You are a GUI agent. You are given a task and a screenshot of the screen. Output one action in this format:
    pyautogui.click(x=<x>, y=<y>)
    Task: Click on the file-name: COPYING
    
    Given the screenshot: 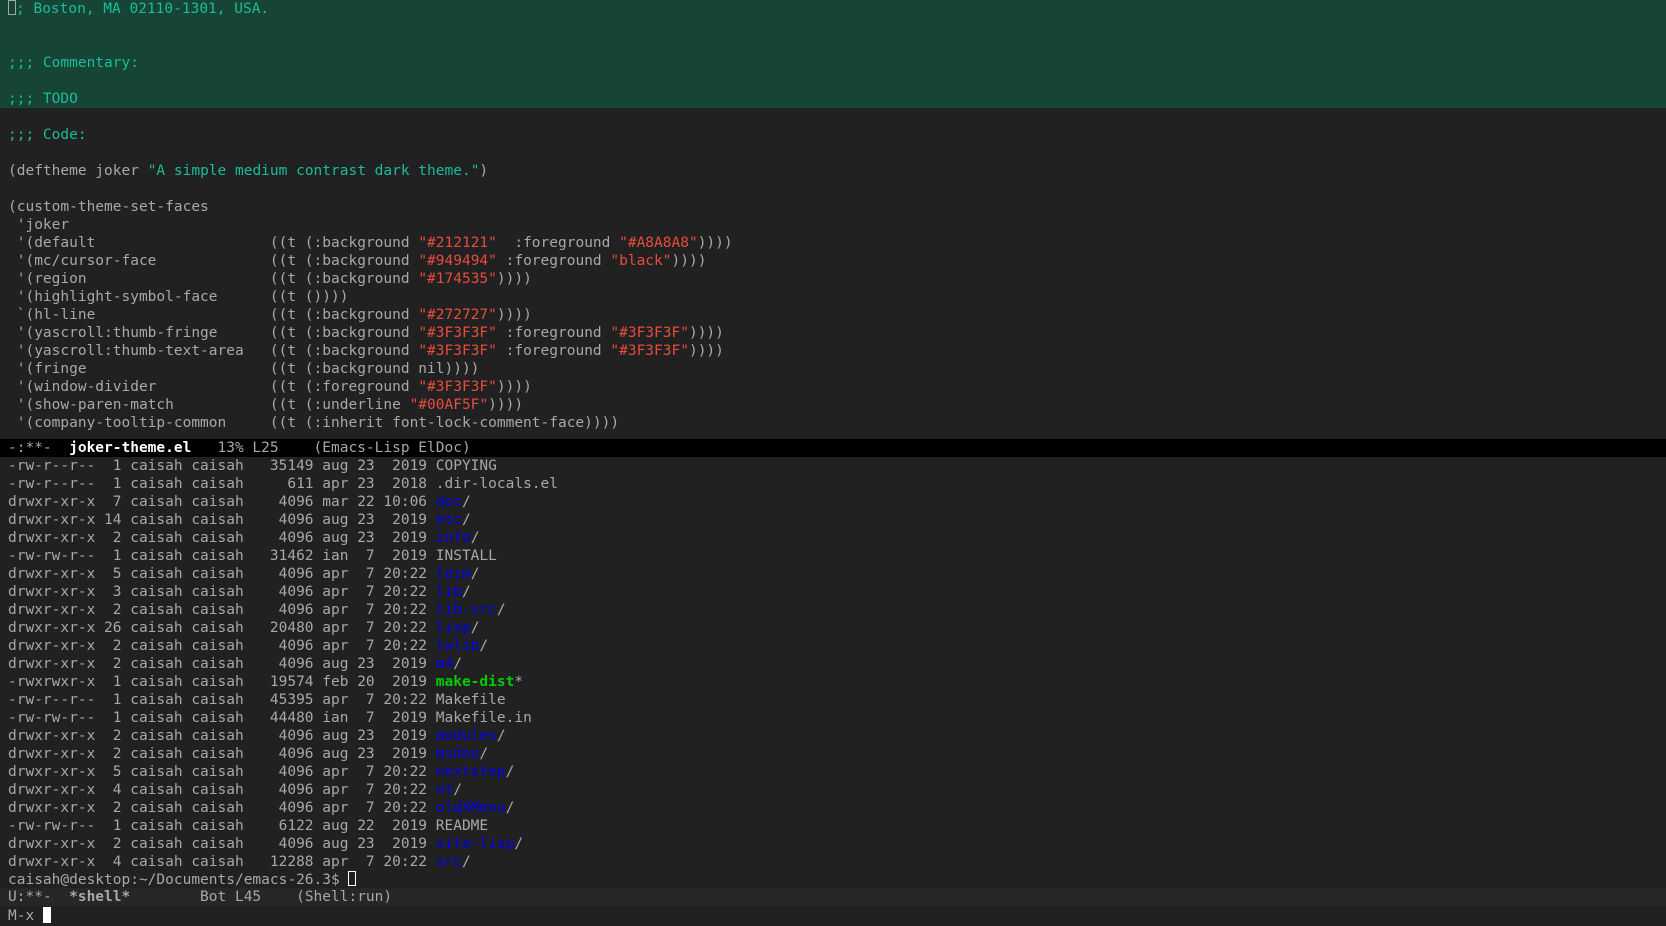 What is the action you would take?
    pyautogui.click(x=466, y=466)
    